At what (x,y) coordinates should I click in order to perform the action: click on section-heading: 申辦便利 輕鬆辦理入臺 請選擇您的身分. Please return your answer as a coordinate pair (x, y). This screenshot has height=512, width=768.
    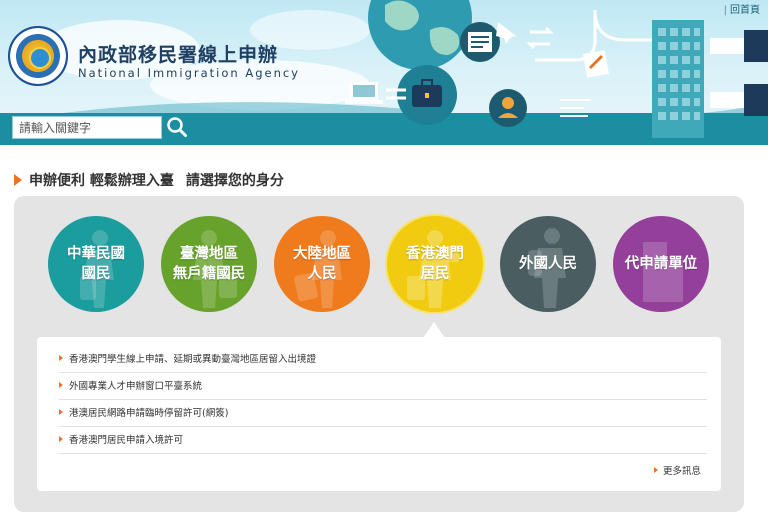
    Looking at the image, I should click on (149, 180).